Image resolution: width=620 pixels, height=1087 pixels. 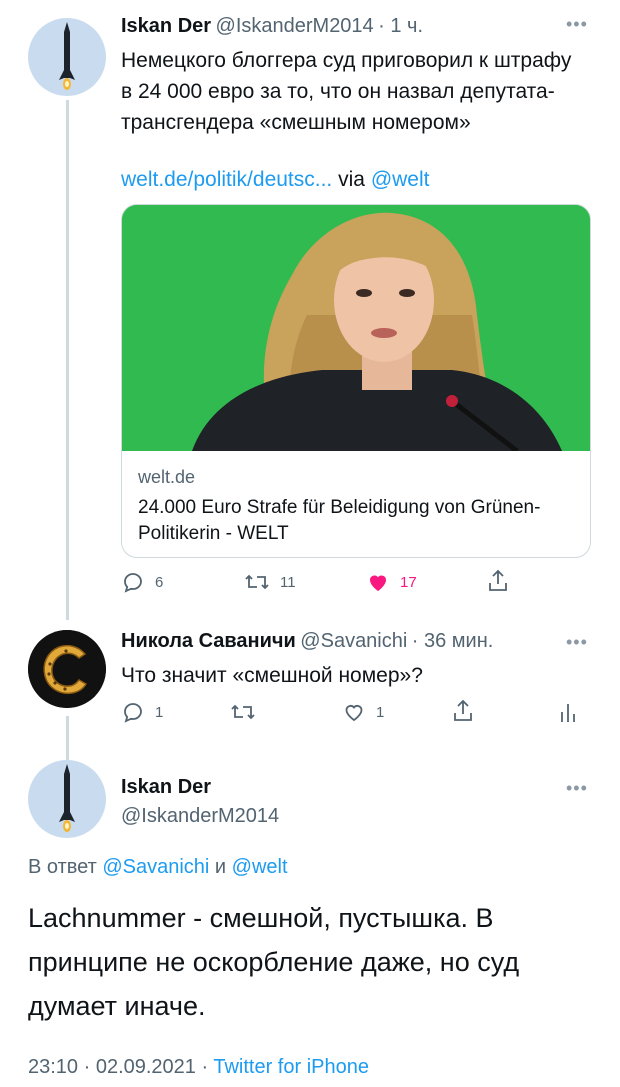 What do you see at coordinates (272, 675) in the screenshot?
I see `tweet-text: Что значит «смешной номер»?` at bounding box center [272, 675].